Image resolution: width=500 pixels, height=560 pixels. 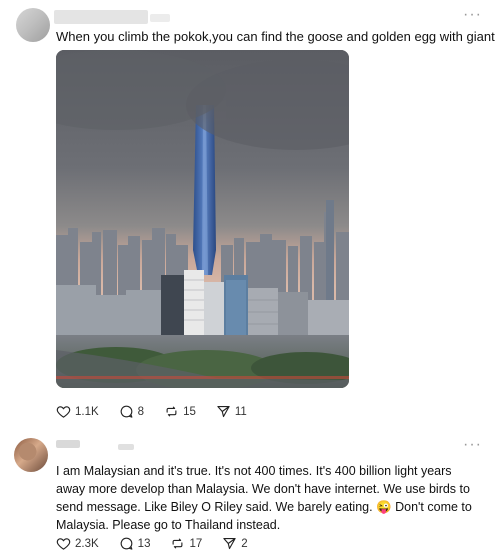 What do you see at coordinates (135, 543) in the screenshot?
I see `reply-button: 13` at bounding box center [135, 543].